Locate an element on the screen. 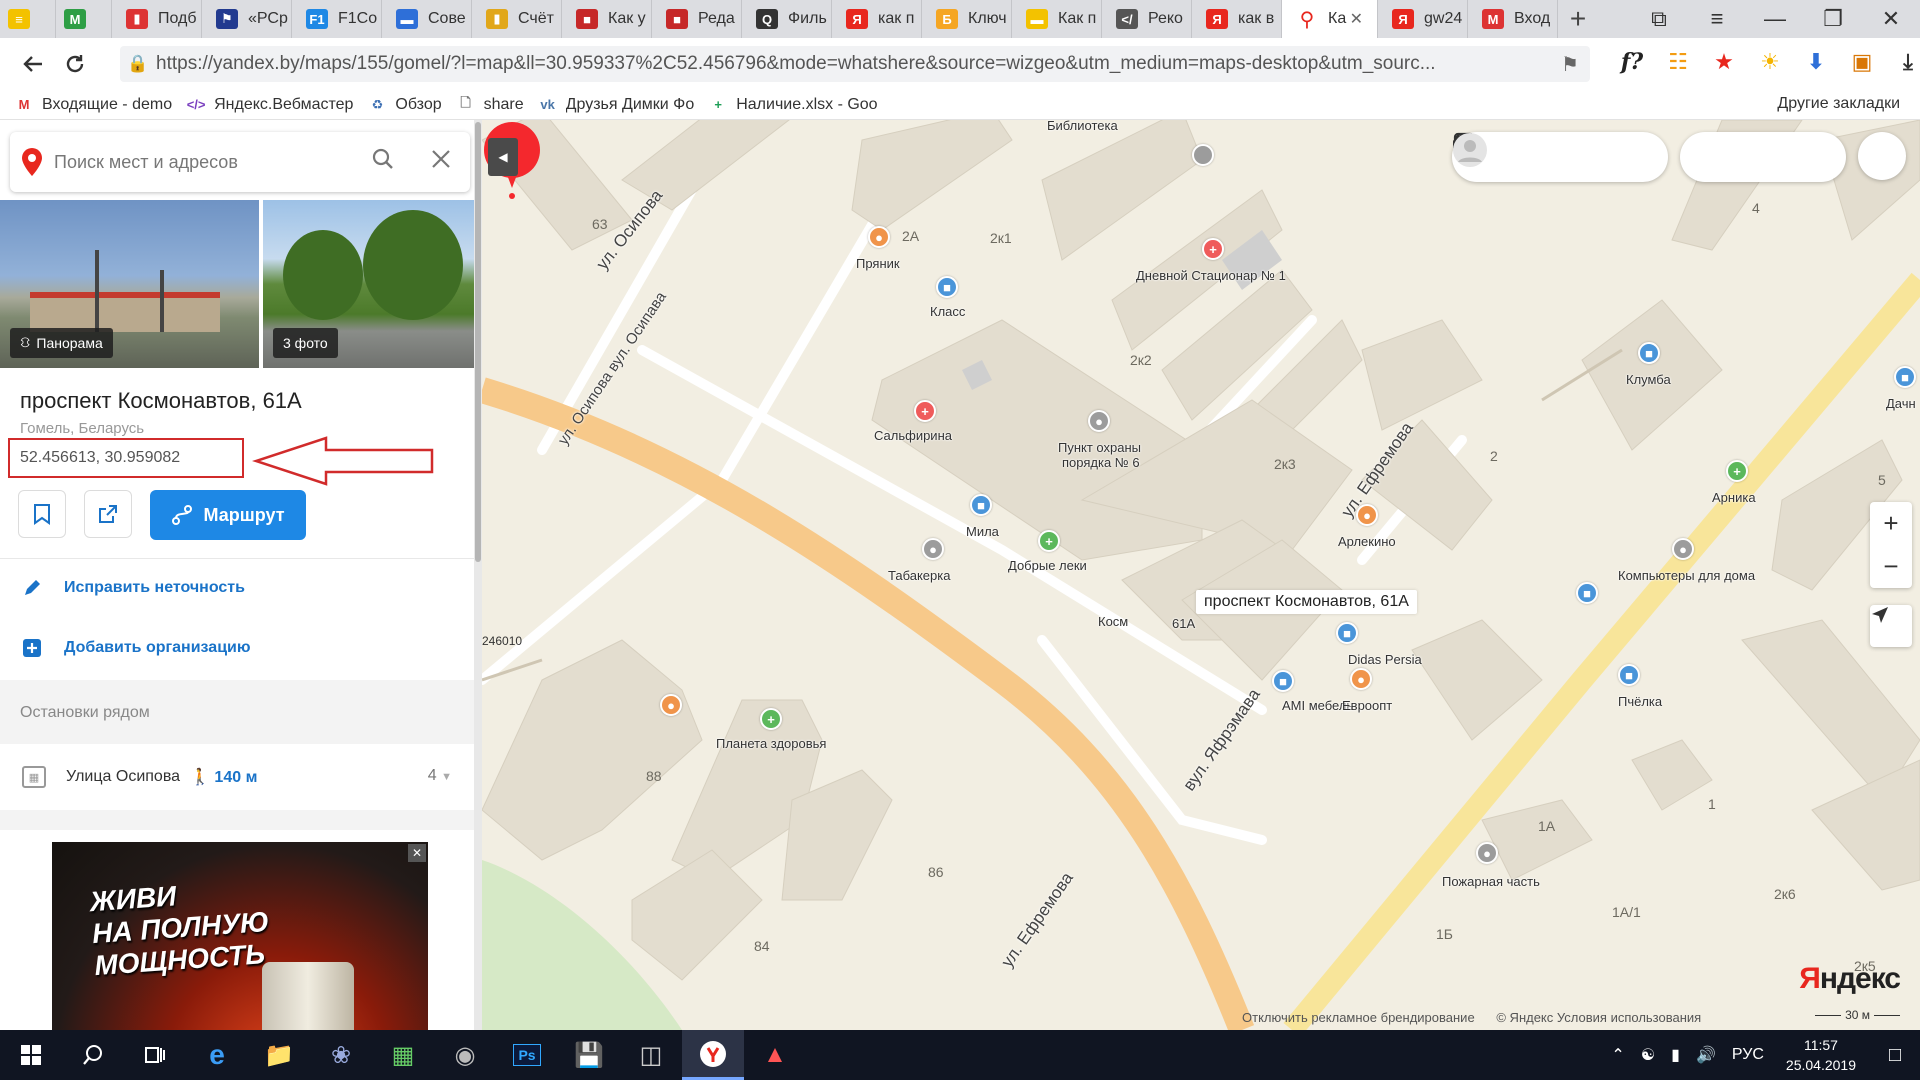  browser-tab: ⚑ «РСр is located at coordinates (247, 19).